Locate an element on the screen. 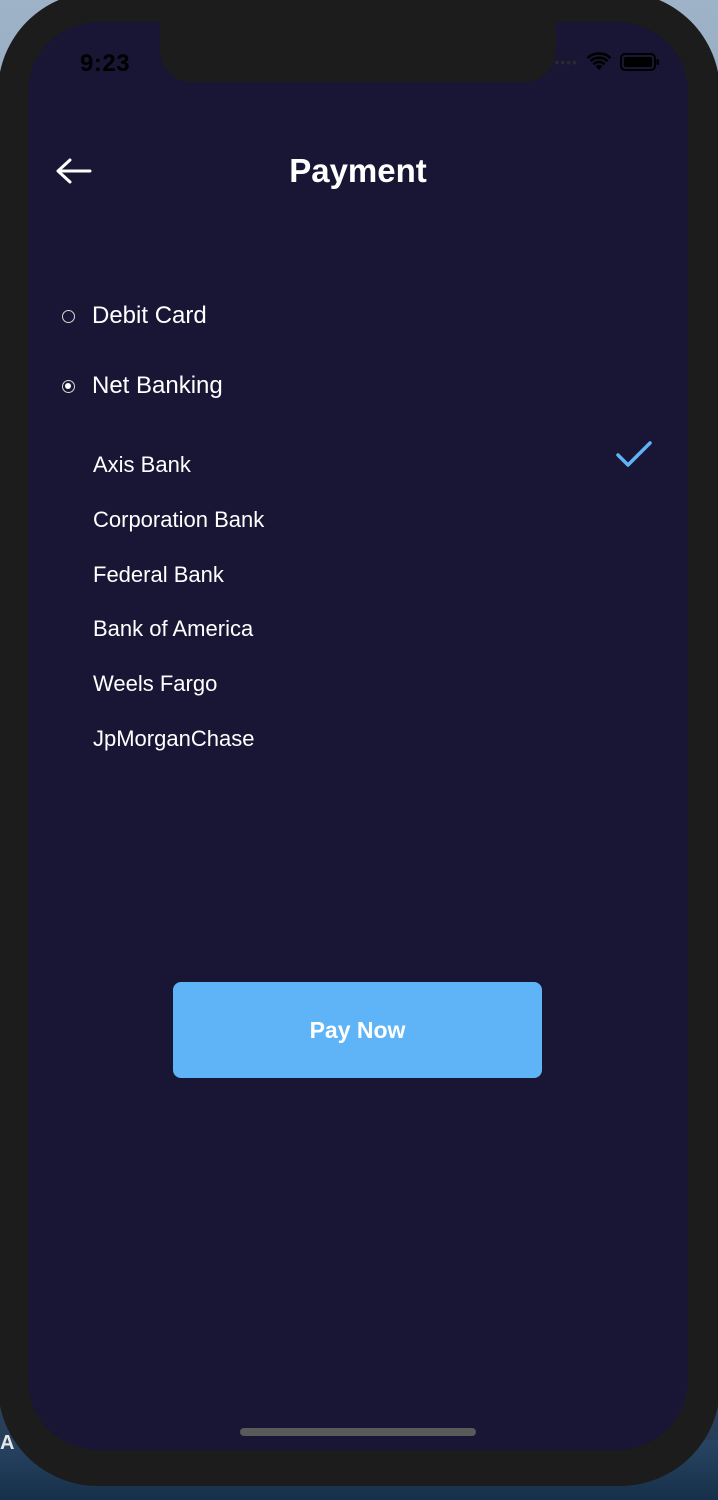  radio-checked-icon is located at coordinates (68, 386).